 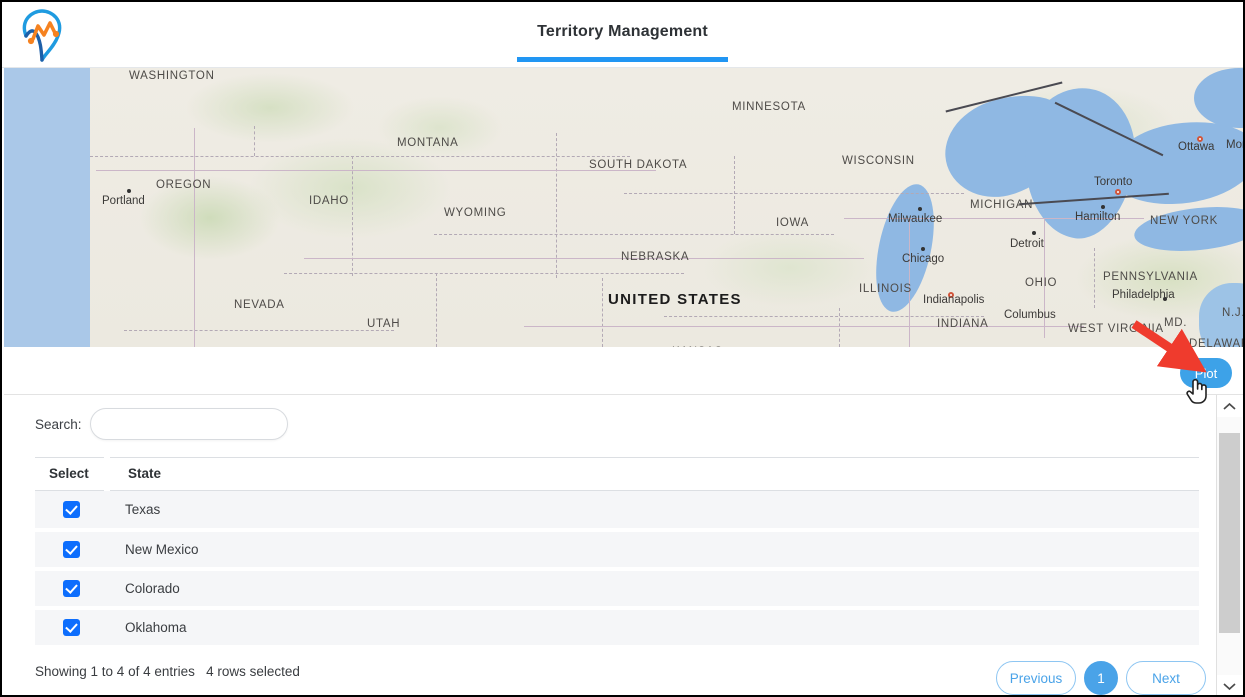 I want to click on map-label-state: IDAHO, so click(x=329, y=201).